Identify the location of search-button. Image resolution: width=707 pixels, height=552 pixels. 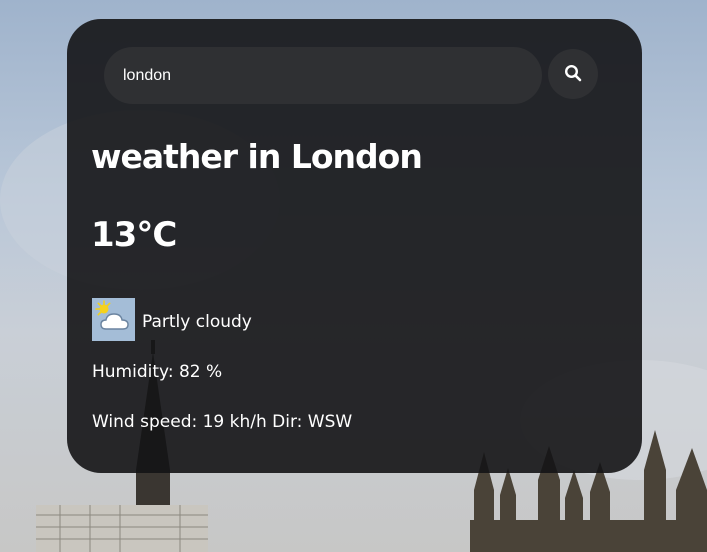
(573, 74).